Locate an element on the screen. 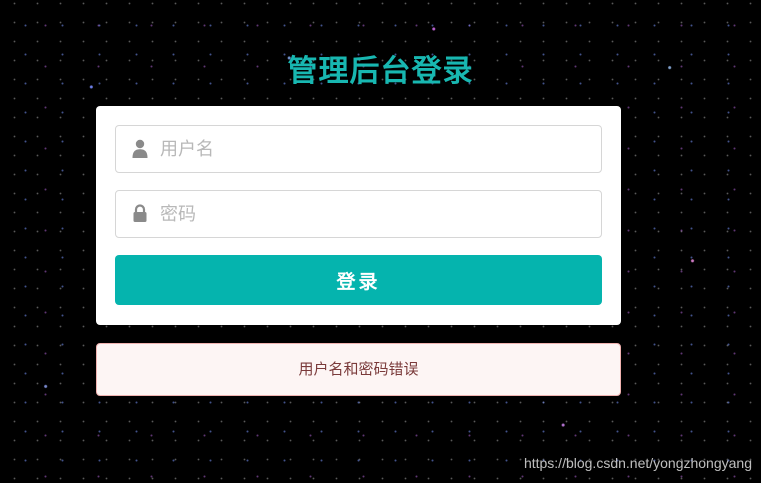  username-field is located at coordinates (358, 149).